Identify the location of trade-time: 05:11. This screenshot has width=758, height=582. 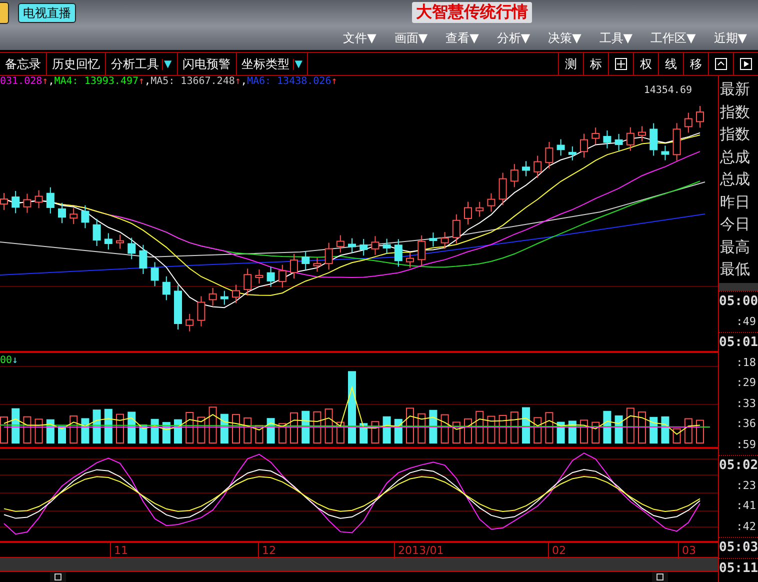
(738, 568).